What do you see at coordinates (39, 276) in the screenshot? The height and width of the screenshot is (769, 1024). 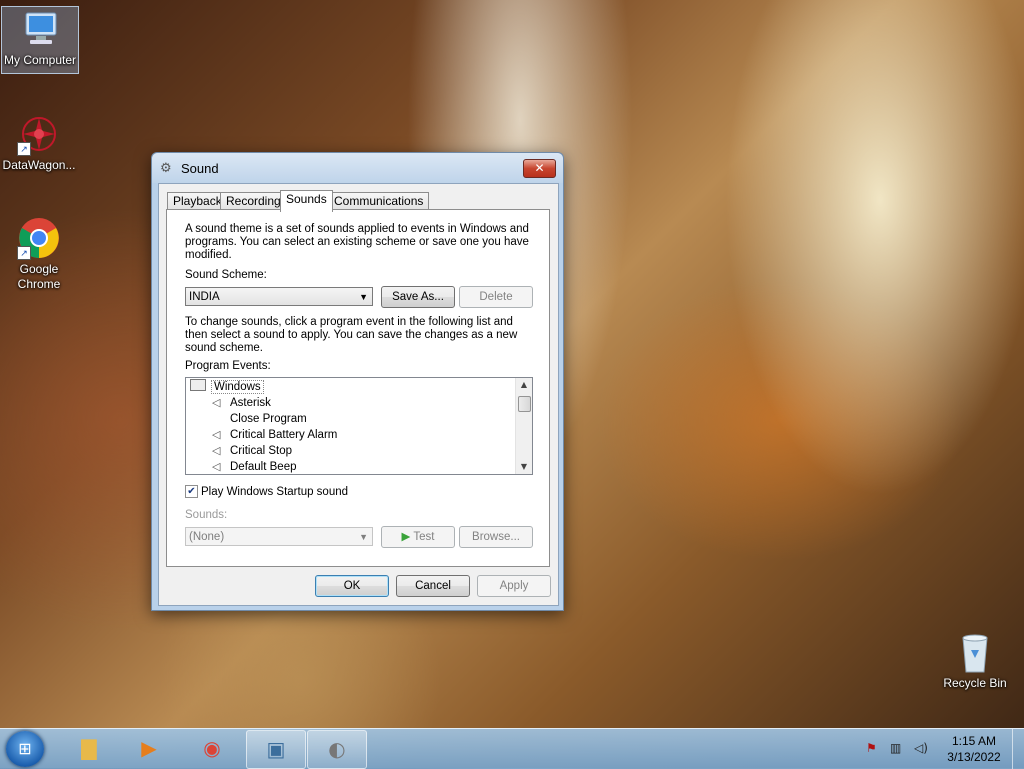 I see `desktop-icon-label: Google Chrome` at bounding box center [39, 276].